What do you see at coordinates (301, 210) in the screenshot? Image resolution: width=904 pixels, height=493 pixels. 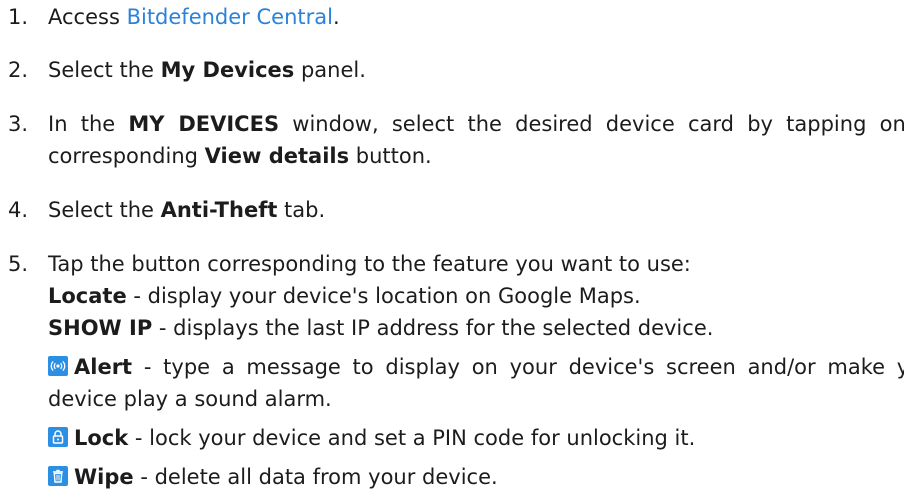 I see `step-text-end: tab.` at bounding box center [301, 210].